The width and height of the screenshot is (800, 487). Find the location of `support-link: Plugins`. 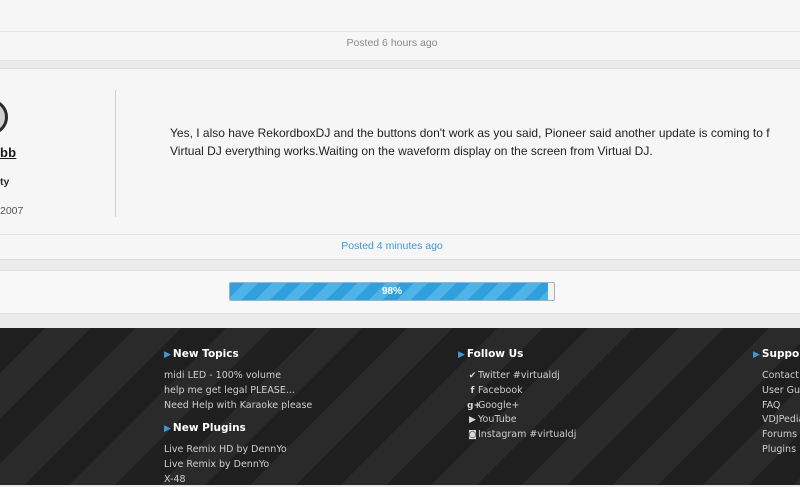

support-link: Plugins is located at coordinates (781, 450).